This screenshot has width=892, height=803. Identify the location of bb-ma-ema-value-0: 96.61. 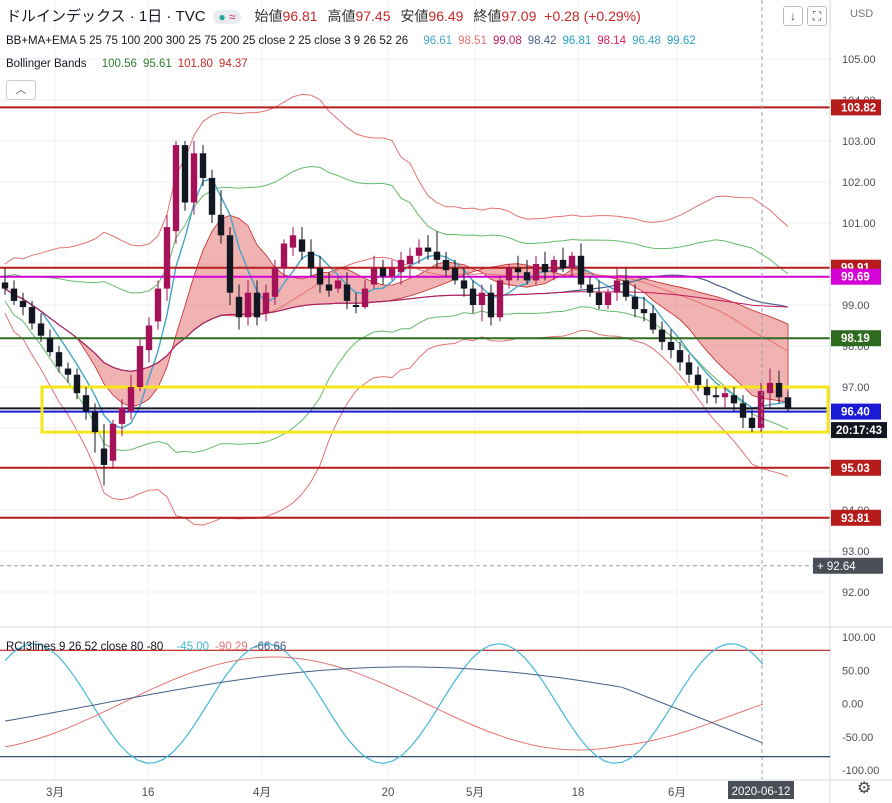
(438, 41).